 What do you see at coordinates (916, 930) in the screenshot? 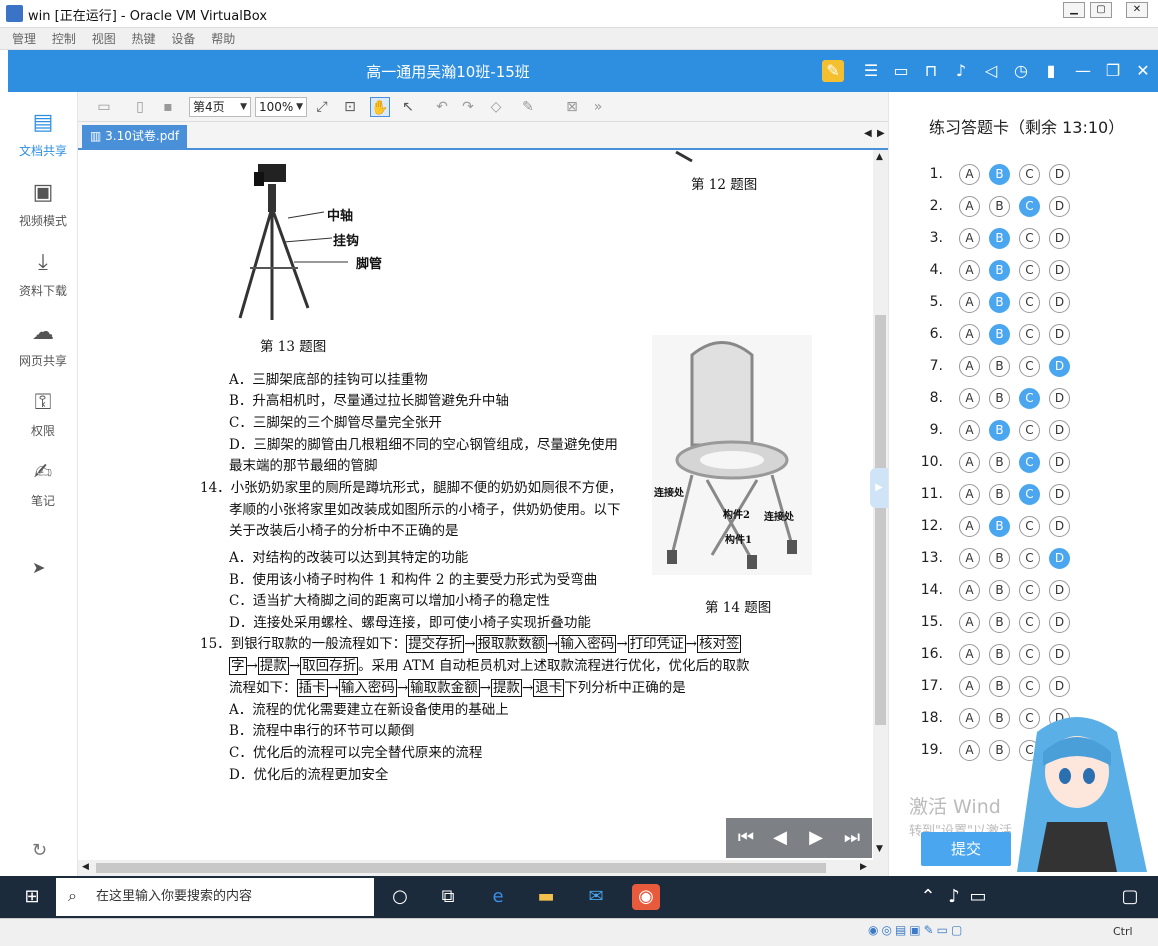
I see `vbox-status-icons: ◉◎▤▣✎▭▢` at bounding box center [916, 930].